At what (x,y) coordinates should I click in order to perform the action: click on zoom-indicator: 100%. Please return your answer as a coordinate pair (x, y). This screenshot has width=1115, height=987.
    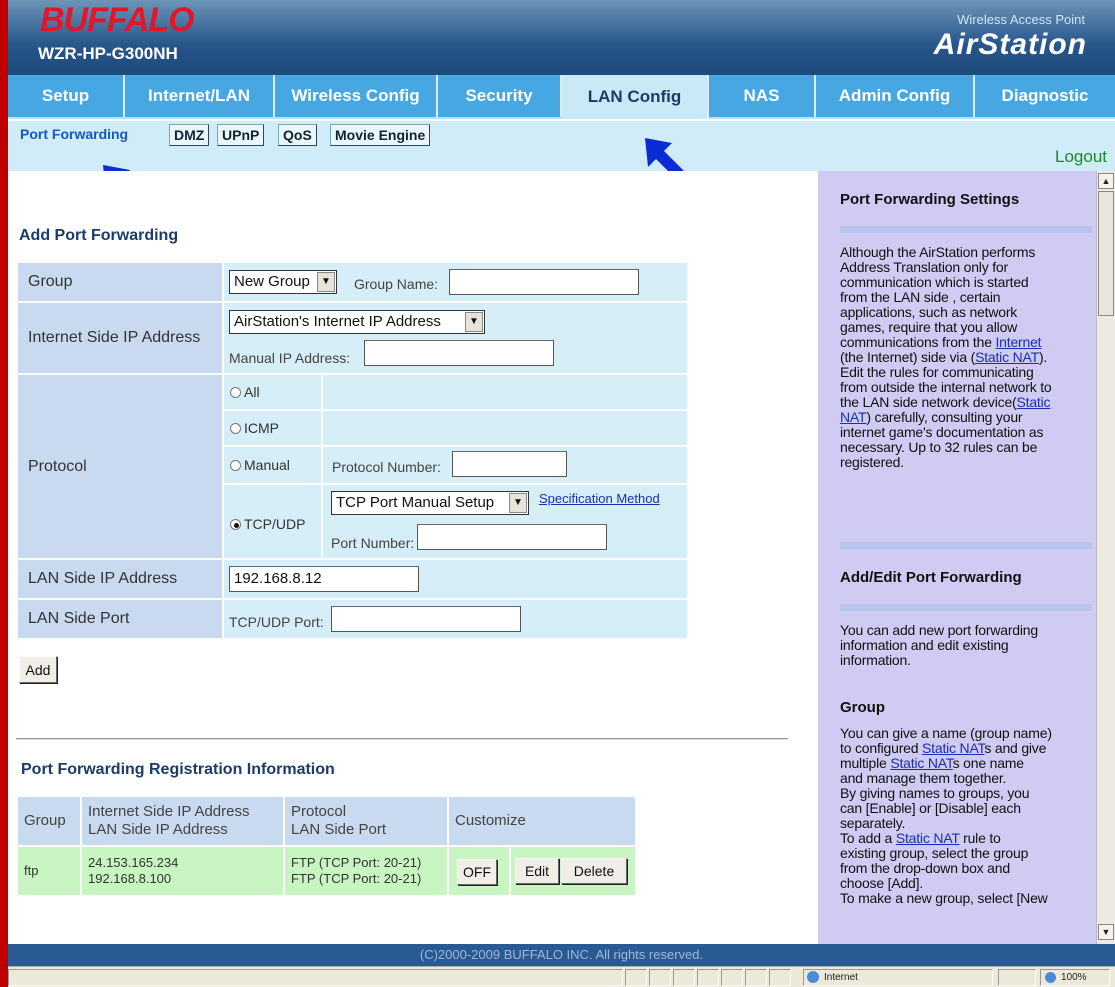
    Looking at the image, I should click on (1075, 977).